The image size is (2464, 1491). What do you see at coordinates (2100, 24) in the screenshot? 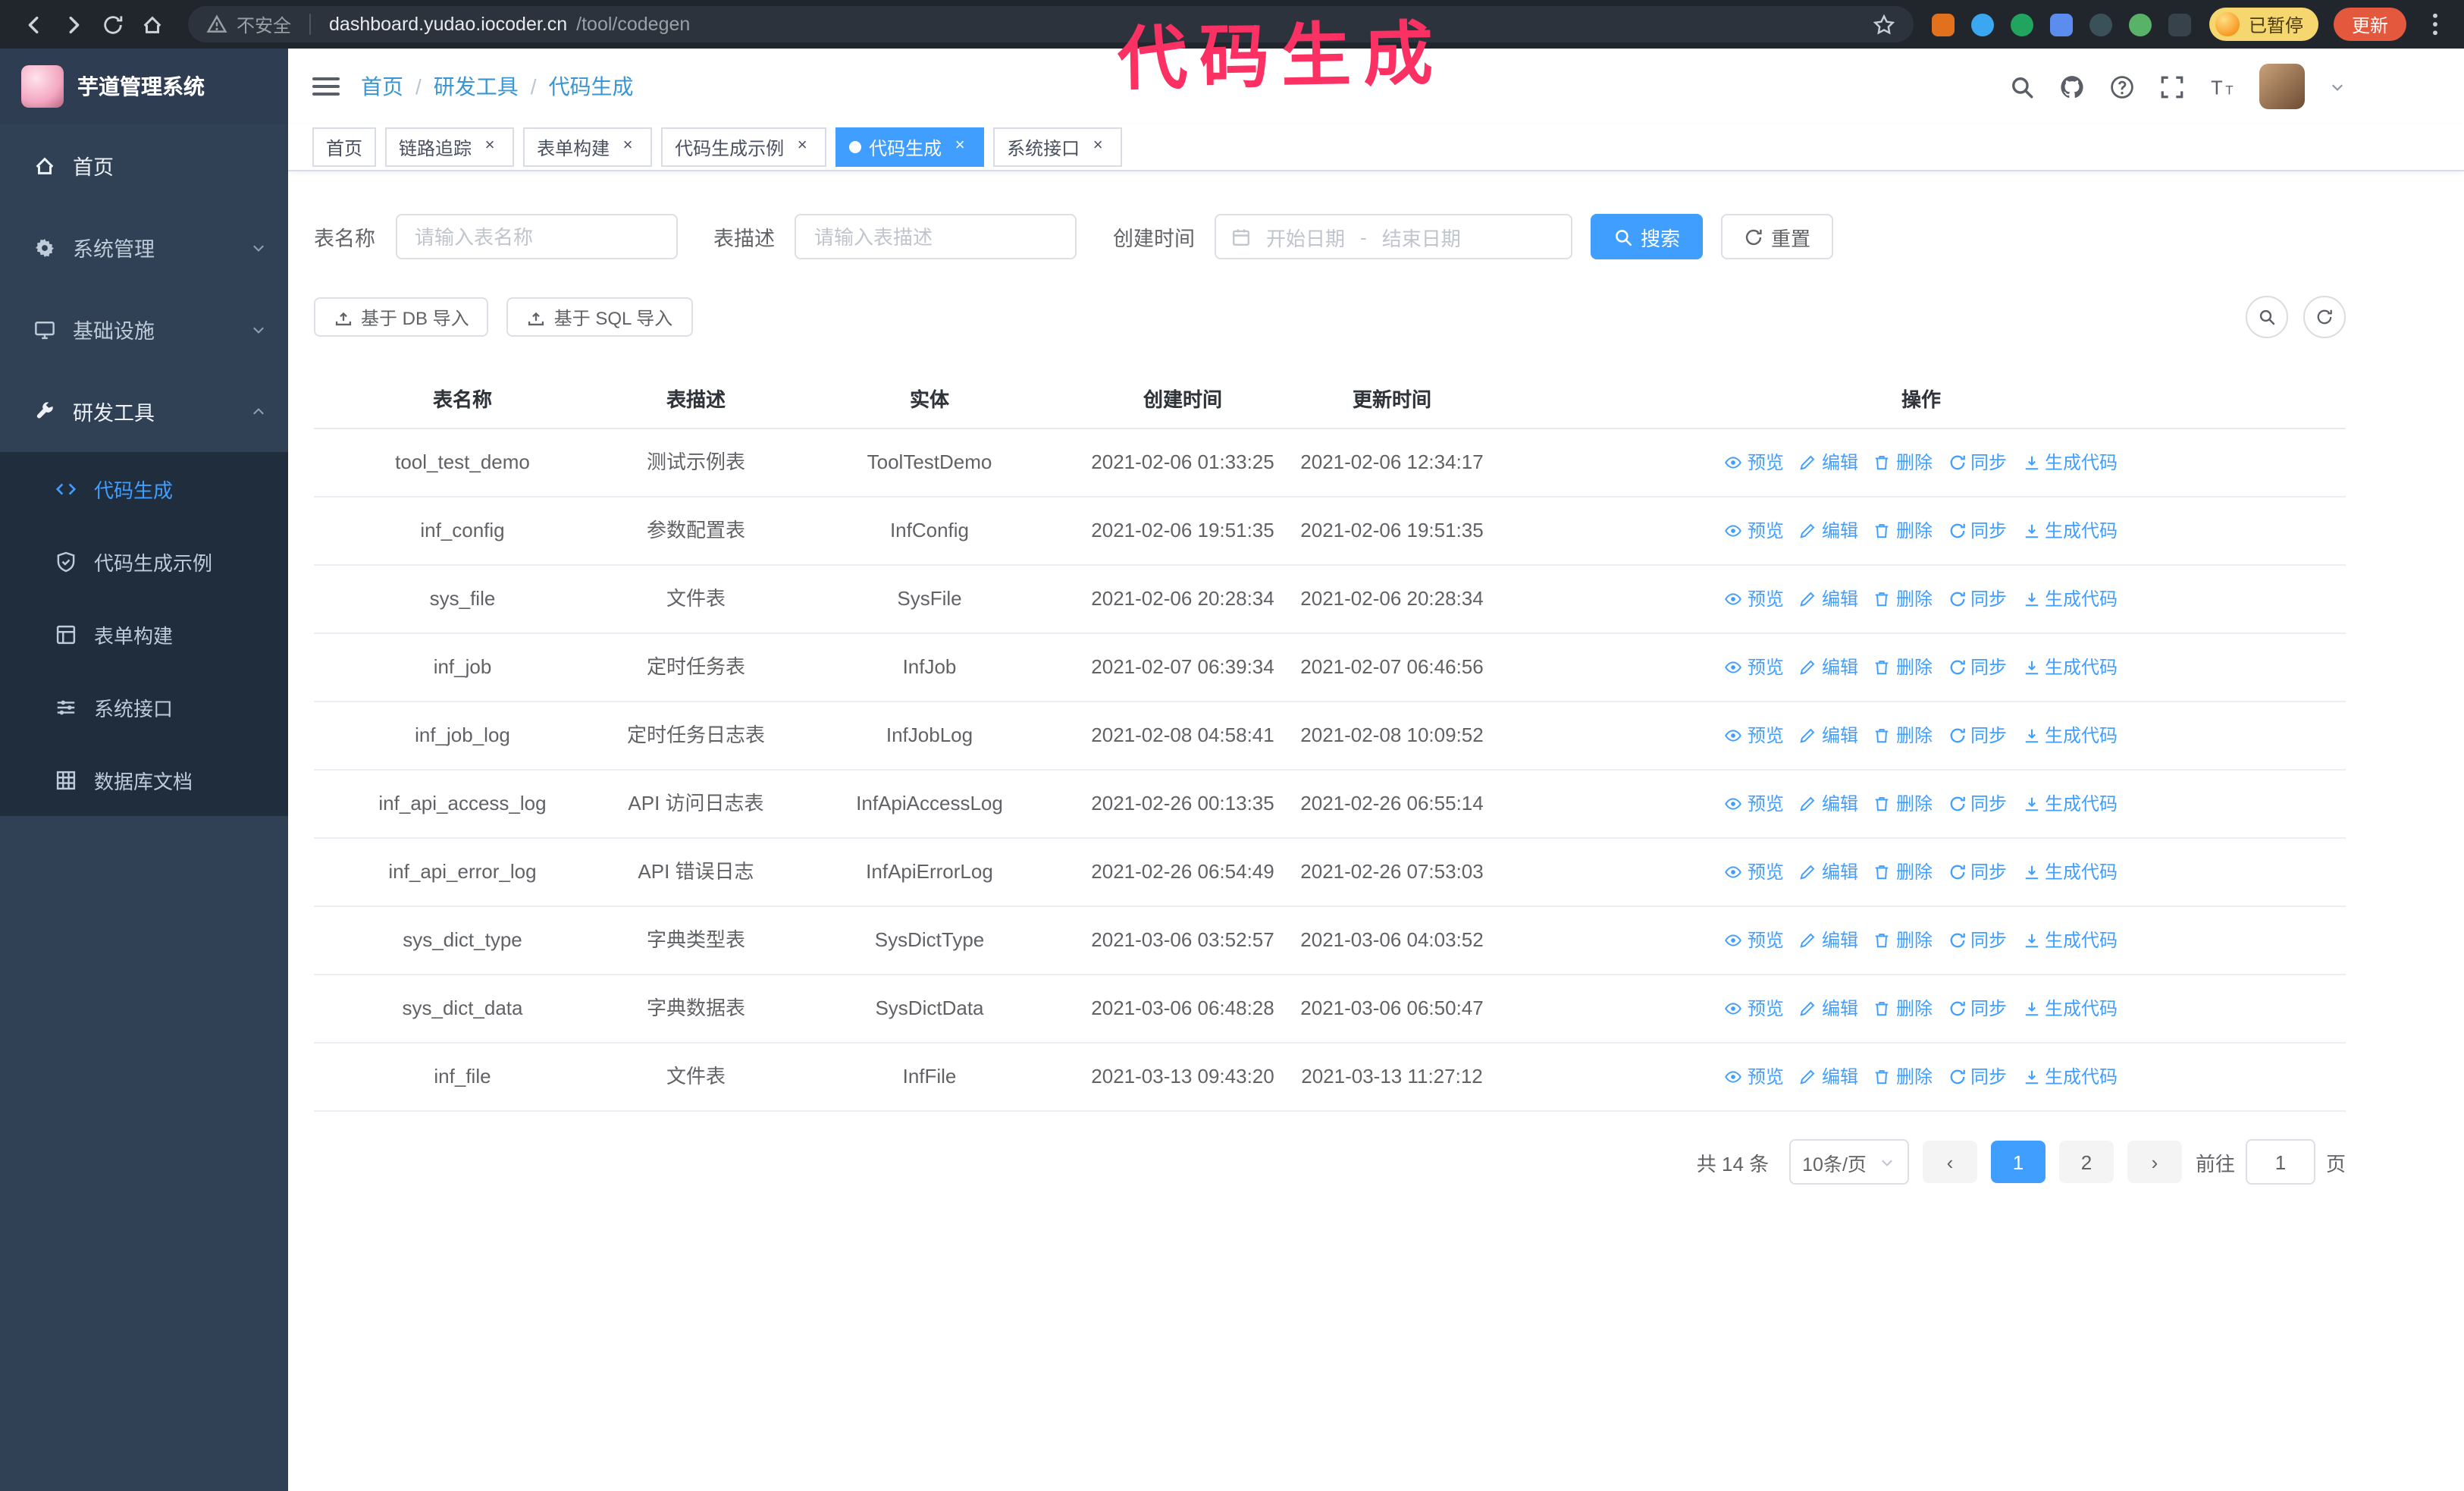
I see `ext-5-icon` at bounding box center [2100, 24].